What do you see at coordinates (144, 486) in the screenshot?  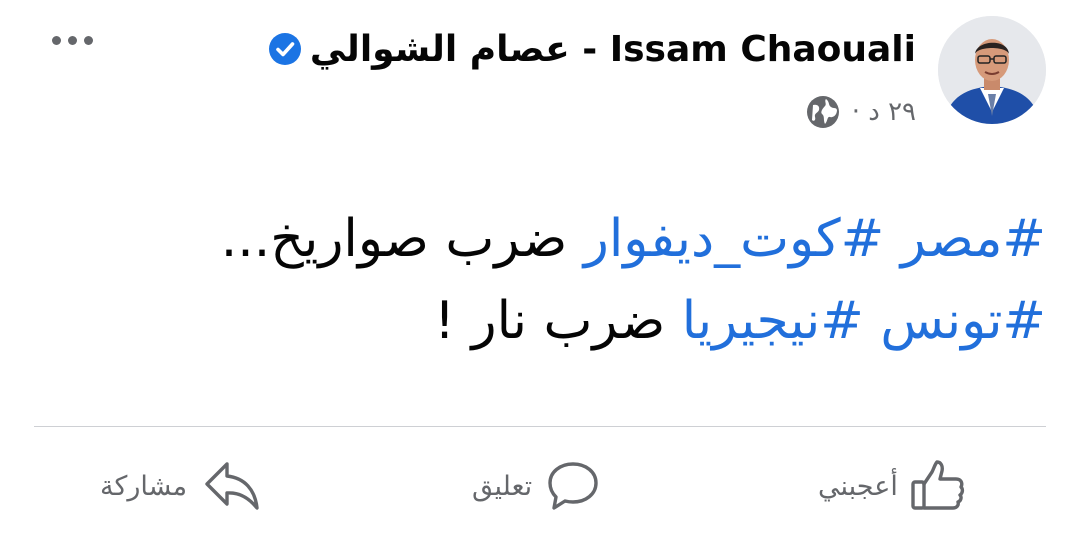 I see `share-label: مشاركة` at bounding box center [144, 486].